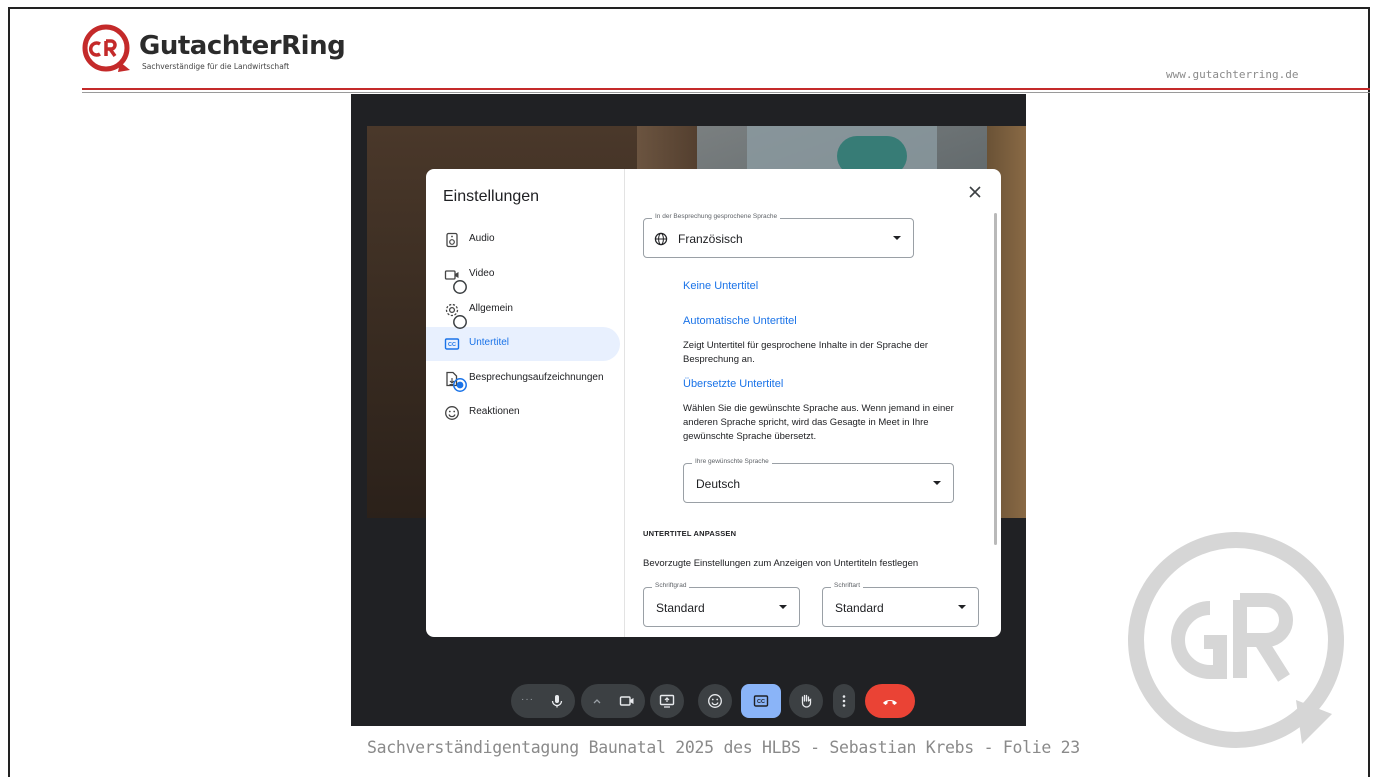 Image resolution: width=1375 pixels, height=777 pixels. I want to click on nav-label: Audio, so click(482, 238).